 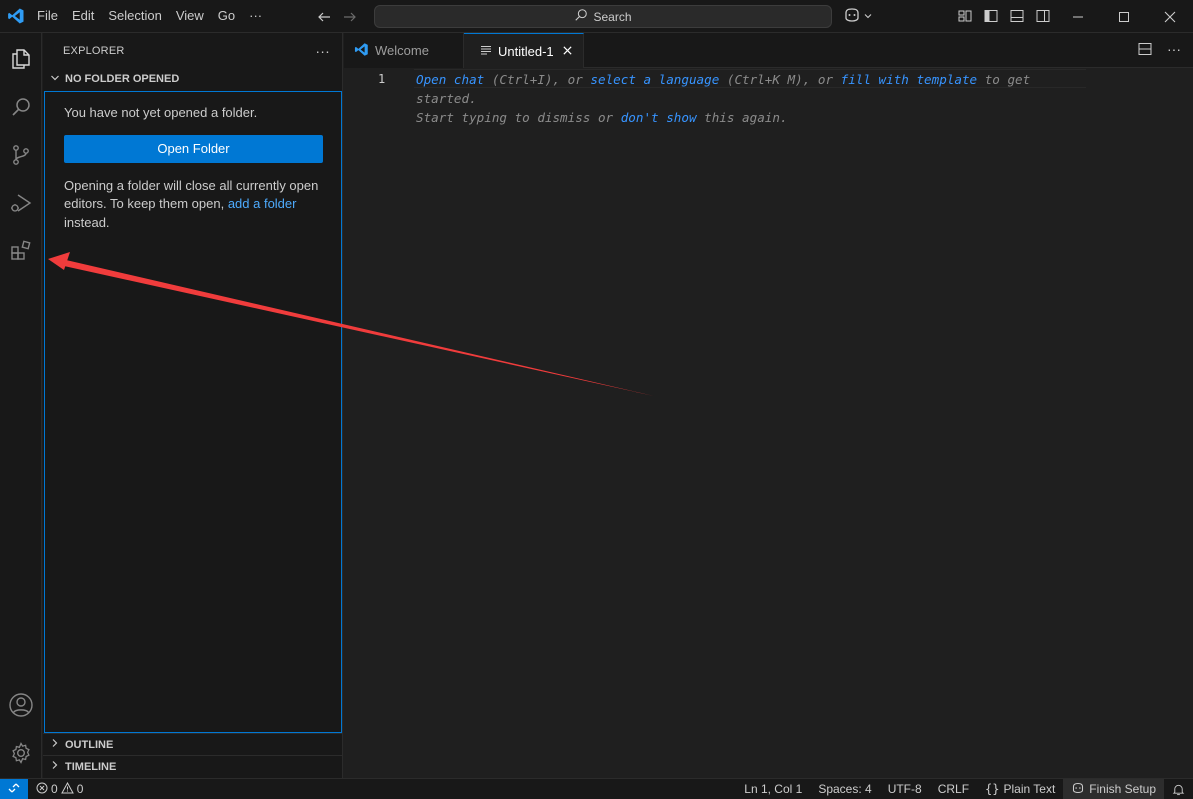 What do you see at coordinates (192, 79) in the screenshot?
I see `no-folder-section-header: NO FOLDER OPENED` at bounding box center [192, 79].